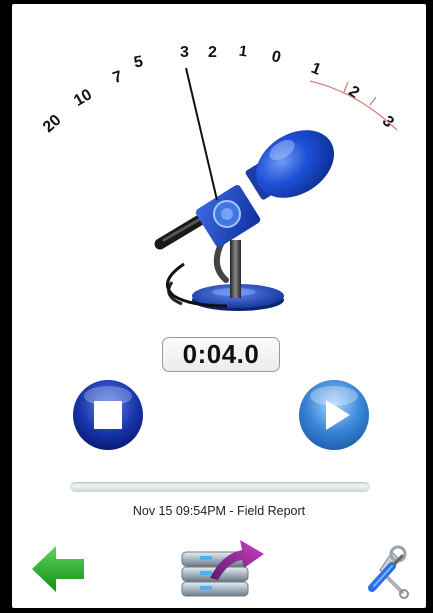 Image resolution: width=433 pixels, height=613 pixels. I want to click on settings-button, so click(388, 572).